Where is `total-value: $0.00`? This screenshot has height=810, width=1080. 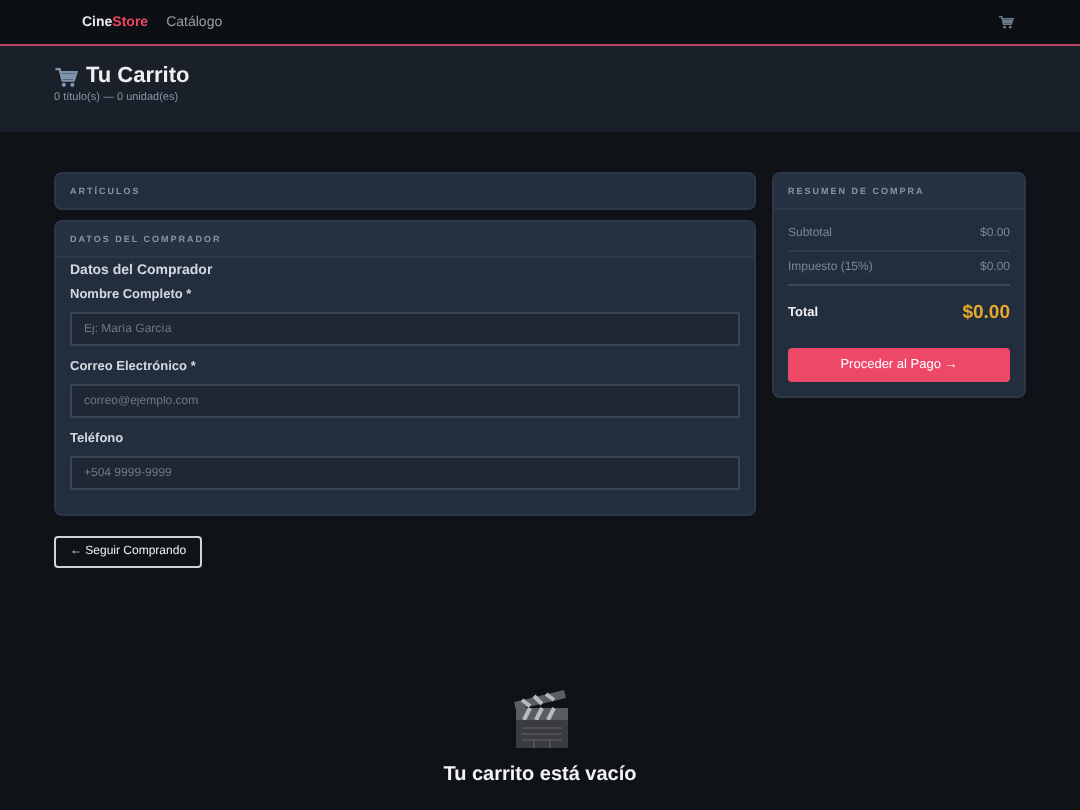 total-value: $0.00 is located at coordinates (986, 313).